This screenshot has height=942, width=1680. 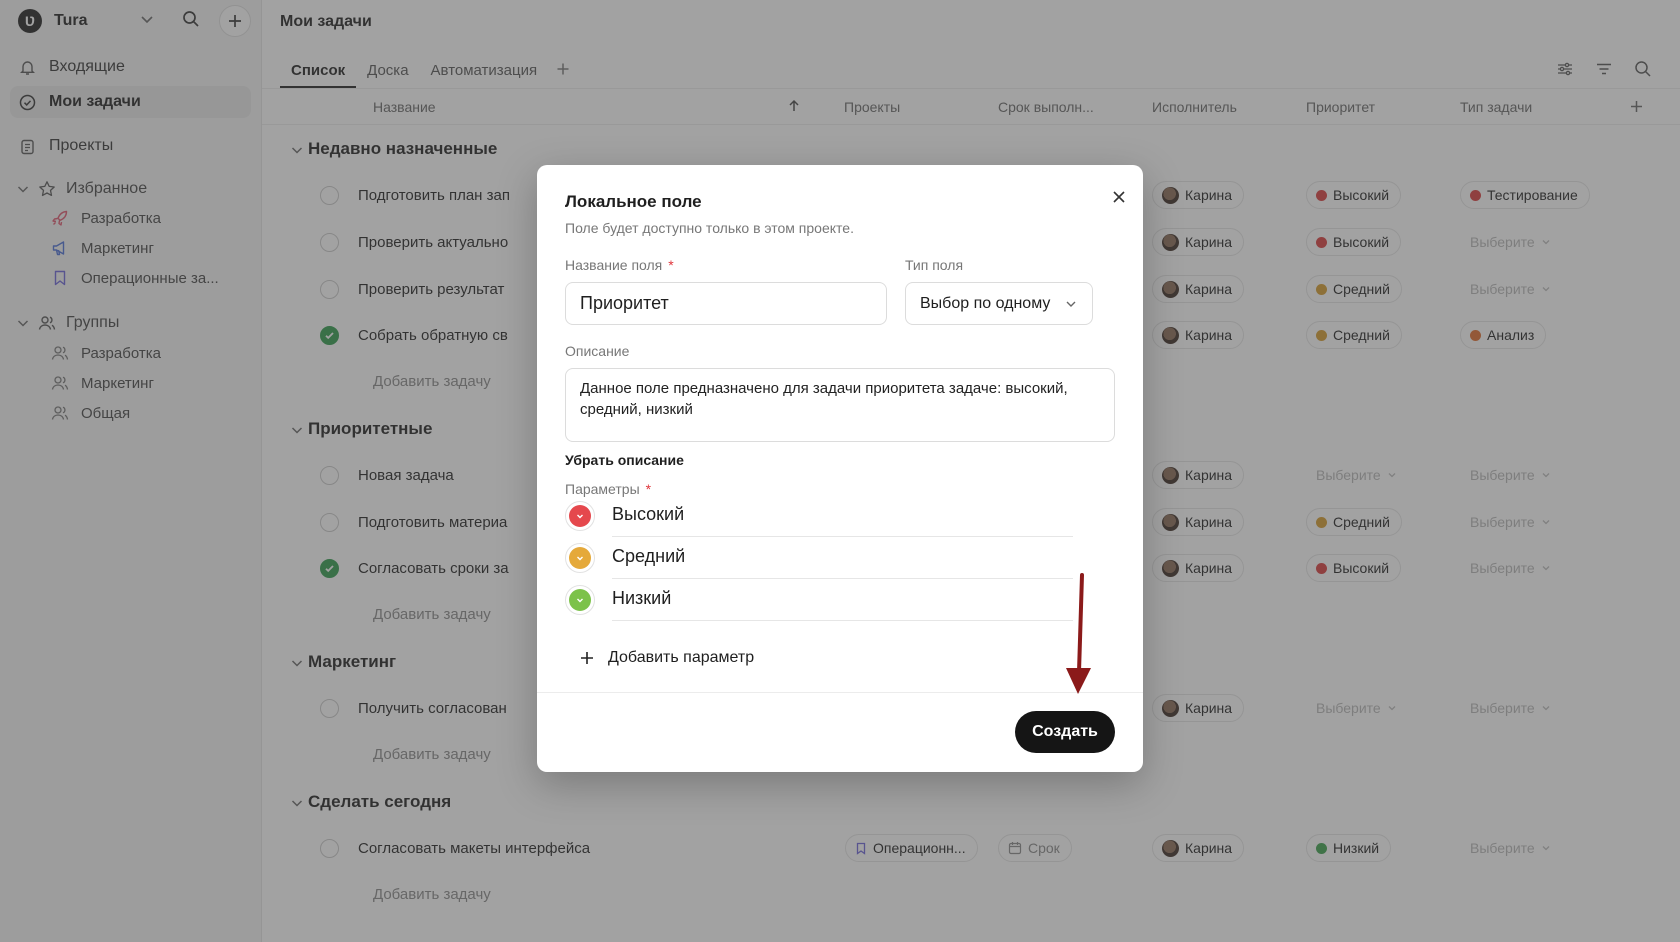 I want to click on param-option: Высокий, so click(x=819, y=516).